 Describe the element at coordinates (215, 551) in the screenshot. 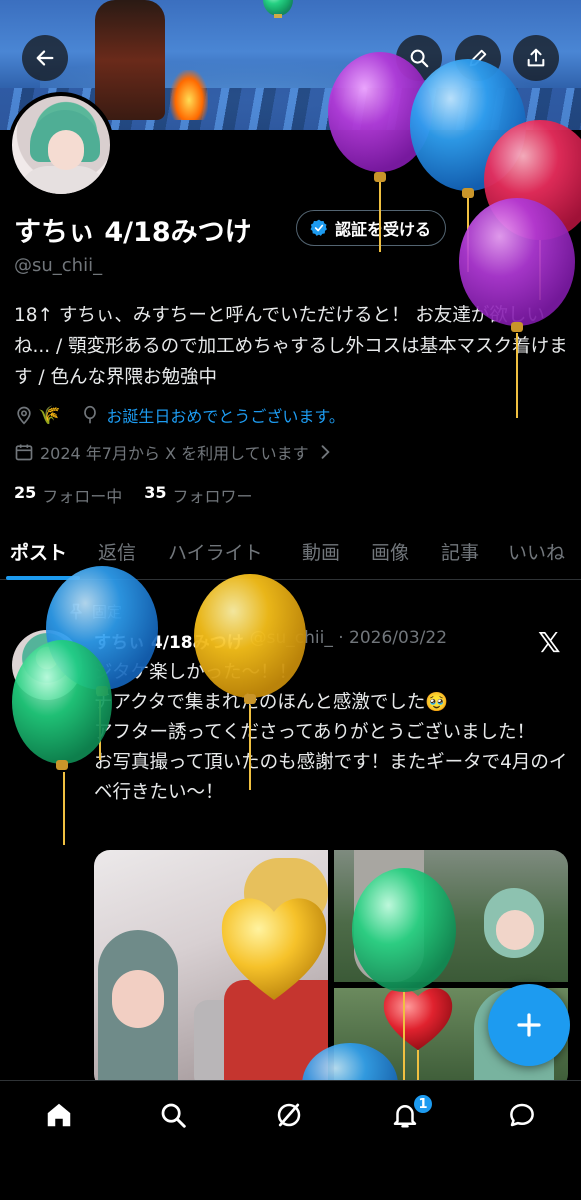

I see `tab-highlights: ハイライト` at that location.